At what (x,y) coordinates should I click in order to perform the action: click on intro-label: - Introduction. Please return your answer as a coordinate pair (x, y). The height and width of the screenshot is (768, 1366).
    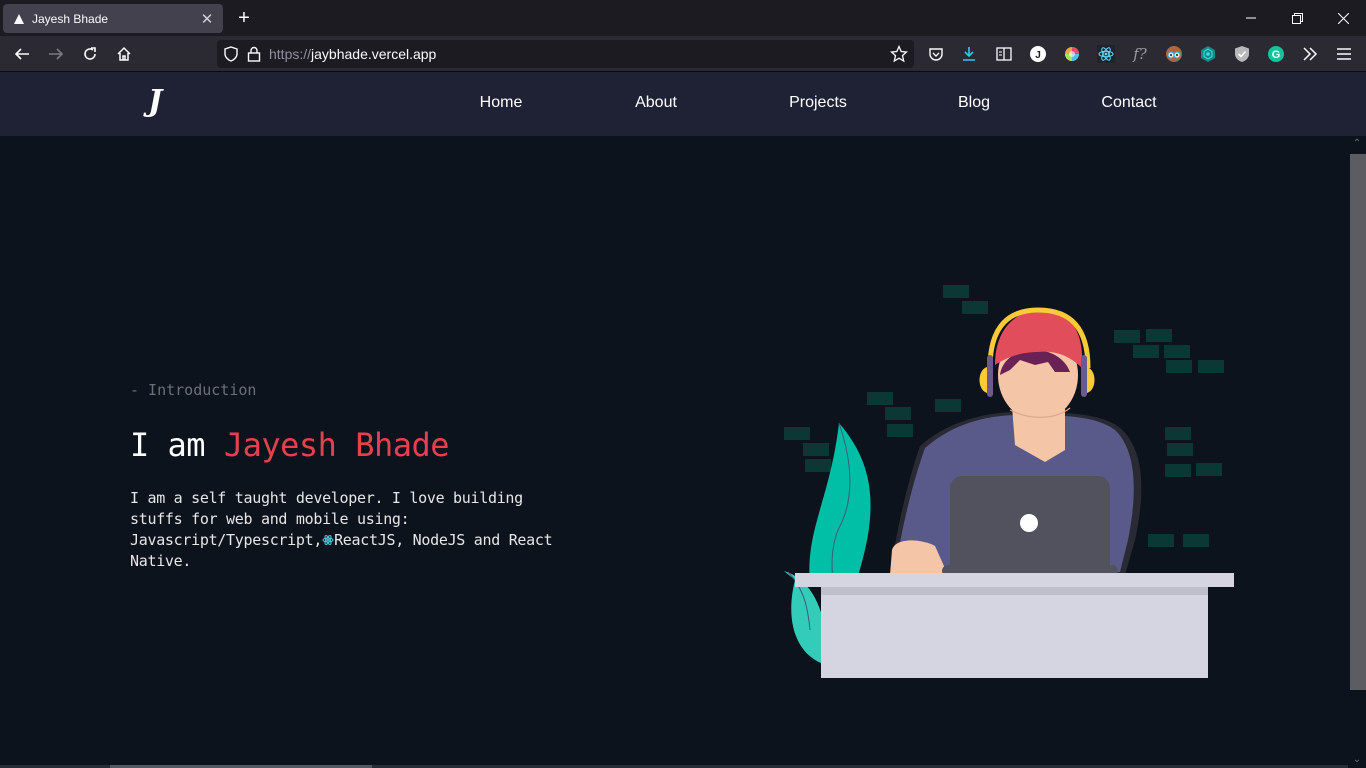
    Looking at the image, I should click on (193, 390).